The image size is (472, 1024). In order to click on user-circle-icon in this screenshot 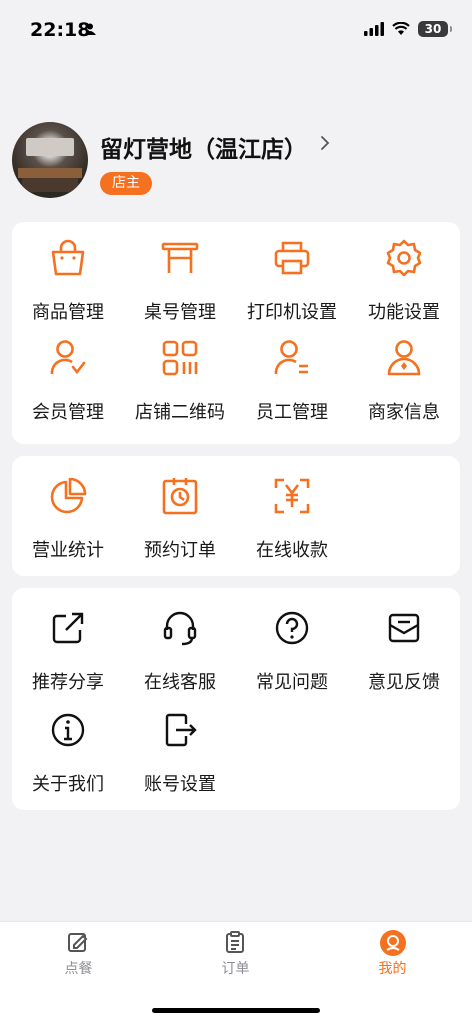, I will do `click(393, 943)`.